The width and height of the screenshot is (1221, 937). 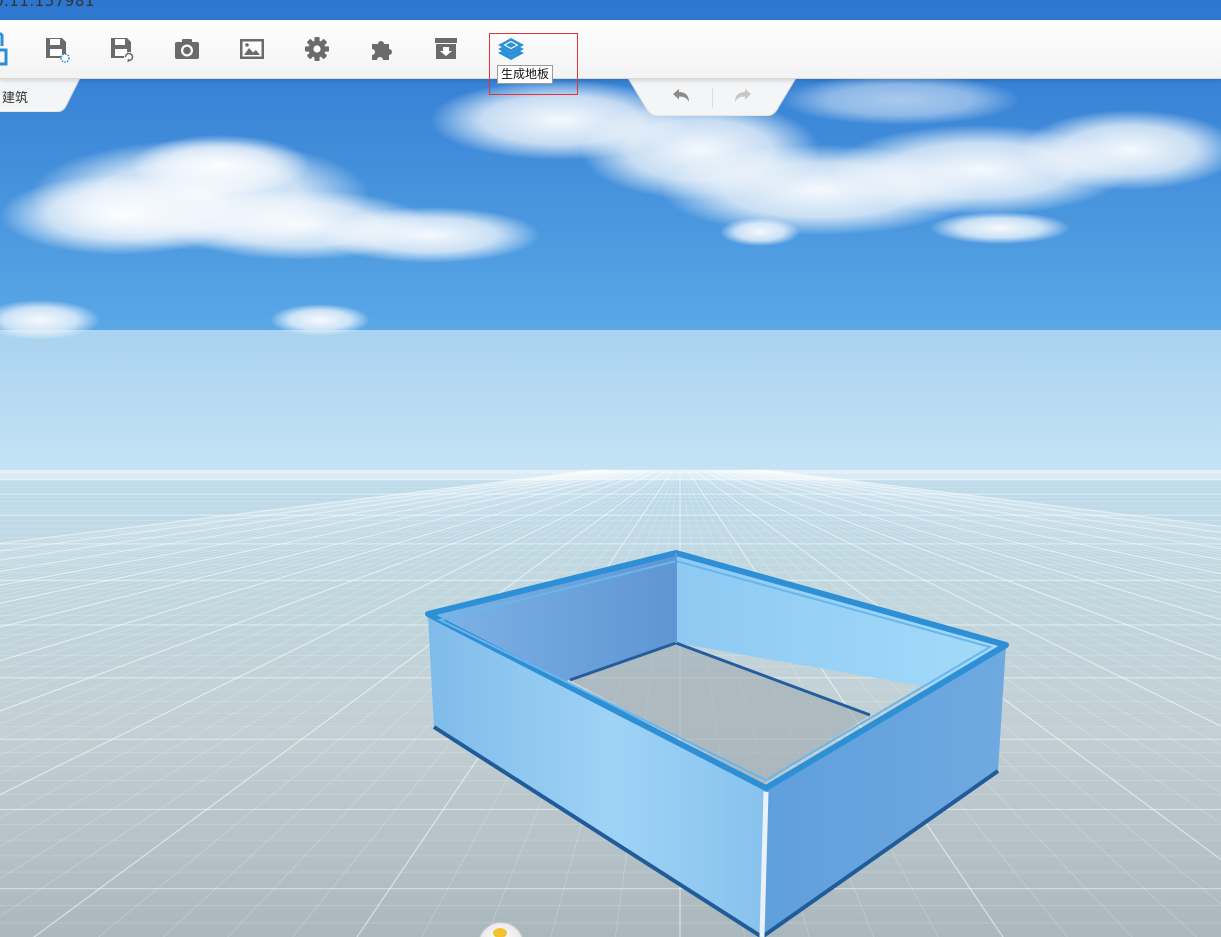 I want to click on category-tab-building: 建筑, so click(x=40, y=95).